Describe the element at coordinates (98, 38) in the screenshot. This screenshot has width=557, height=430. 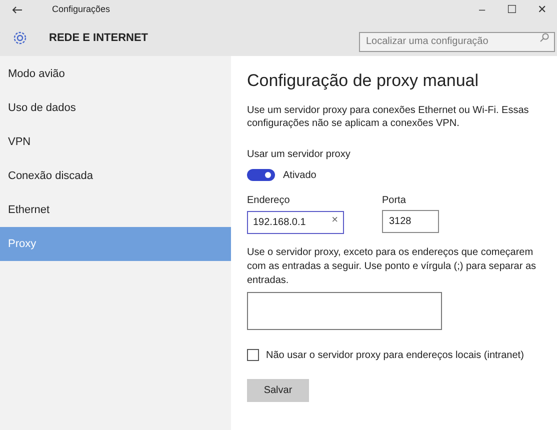
I see `section-title: REDE E INTERNET` at that location.